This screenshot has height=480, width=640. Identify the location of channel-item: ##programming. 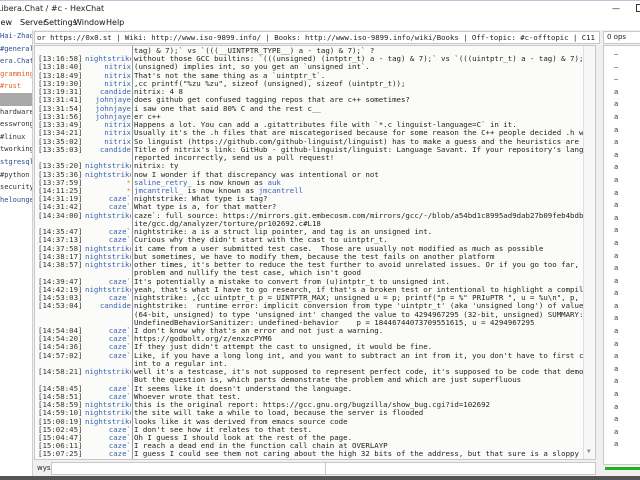
(16, 74).